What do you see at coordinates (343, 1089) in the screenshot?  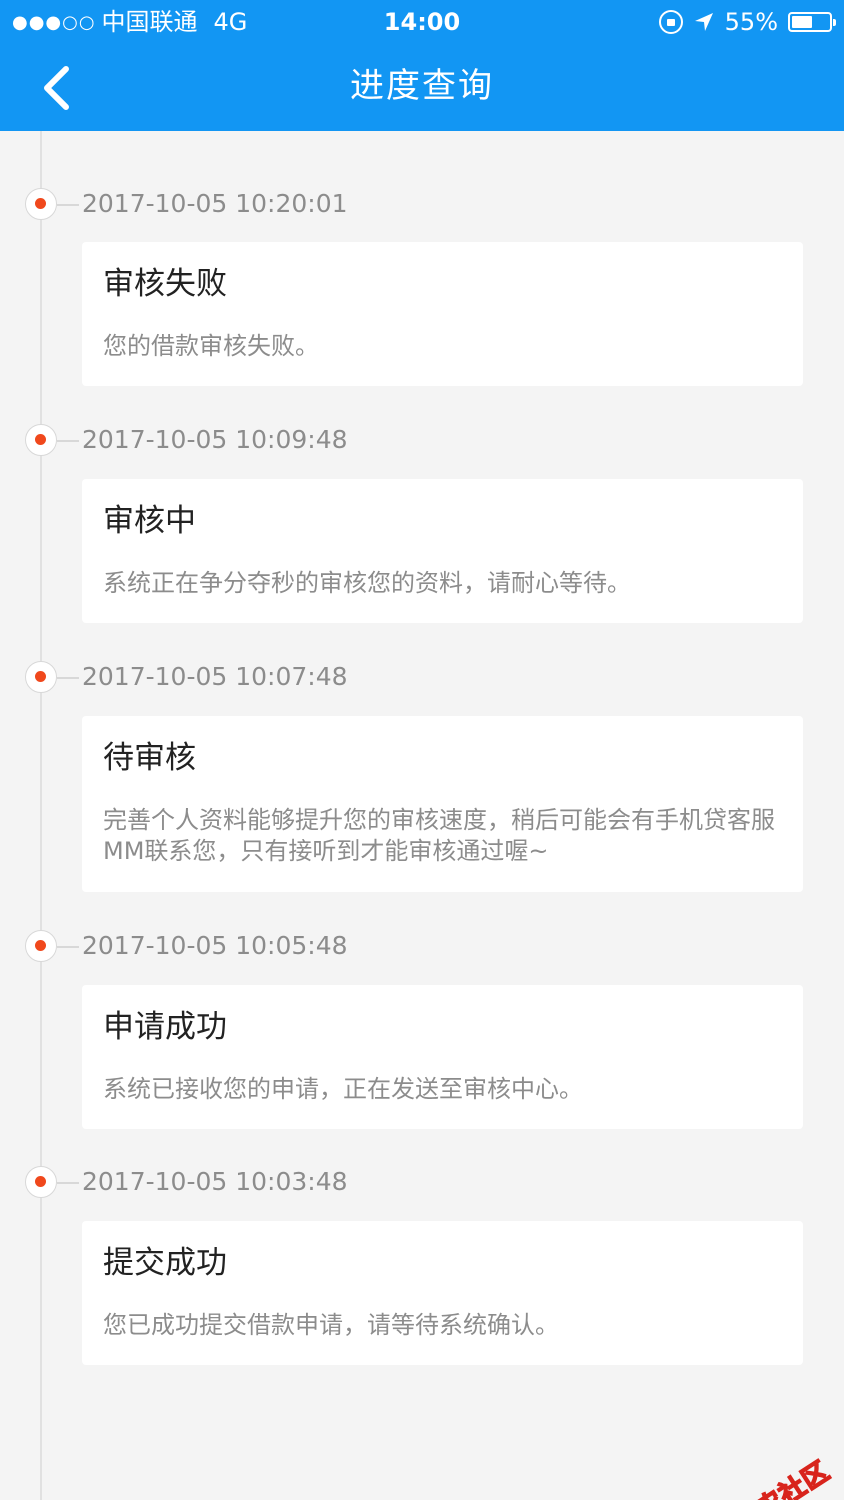 I see `card-description: 系统已接收您的申请，正在发送至审核中心。` at bounding box center [343, 1089].